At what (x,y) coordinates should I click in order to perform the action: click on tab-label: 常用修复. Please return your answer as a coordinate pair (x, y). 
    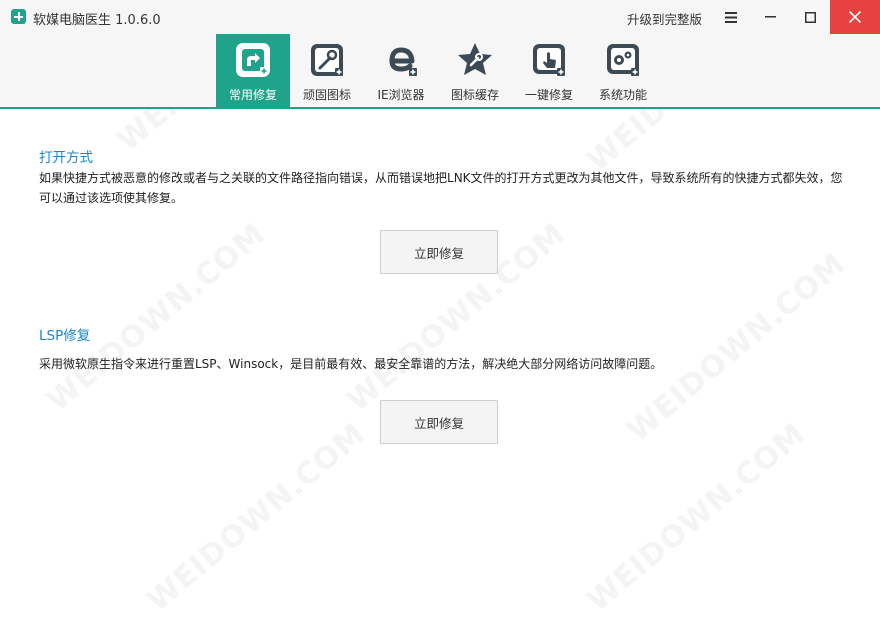
    Looking at the image, I should click on (252, 95).